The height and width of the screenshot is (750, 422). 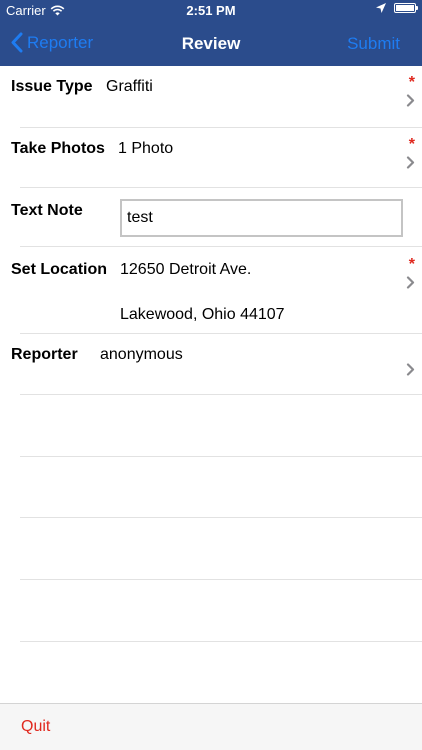 What do you see at coordinates (44, 354) in the screenshot?
I see `reporter-label: Reporter` at bounding box center [44, 354].